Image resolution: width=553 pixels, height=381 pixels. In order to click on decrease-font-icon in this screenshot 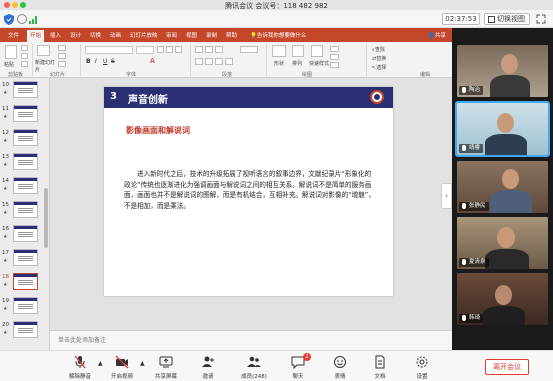, I will do `click(169, 49)`.